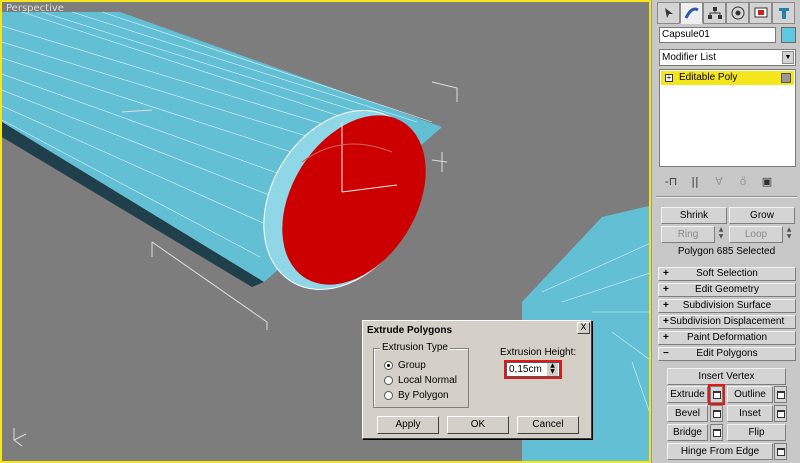 Image resolution: width=800 pixels, height=463 pixels. Describe the element at coordinates (727, 57) in the screenshot. I see `modifier-list-dropdown: Modifier List ▼` at that location.